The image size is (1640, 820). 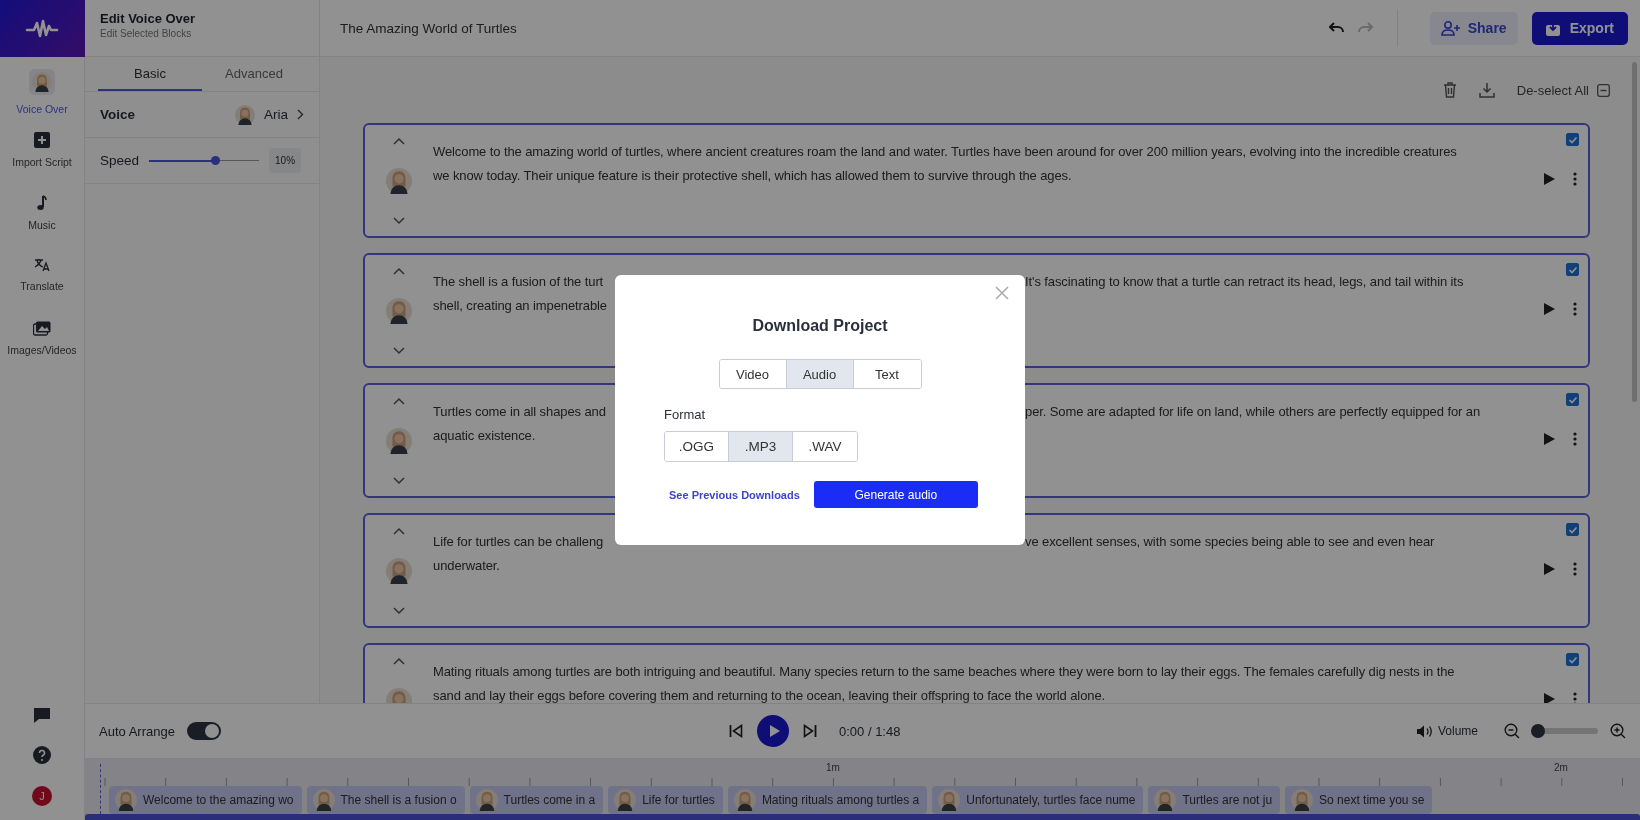 I want to click on speed-label: Speed, so click(x=120, y=160).